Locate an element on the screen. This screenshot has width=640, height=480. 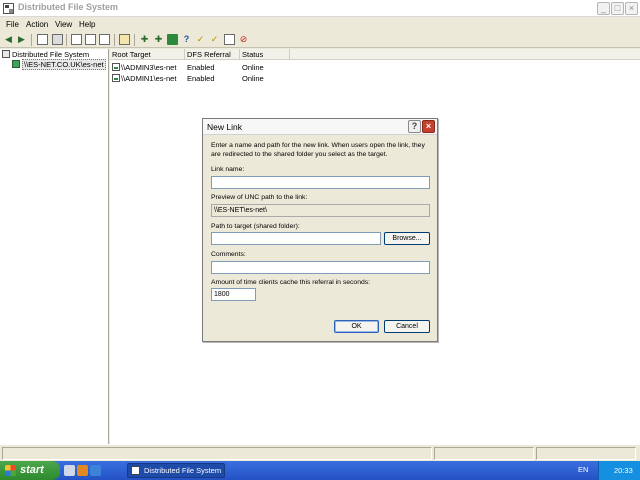
title-bar: Distributed File System _ □ × is located at coordinates (320, 8).